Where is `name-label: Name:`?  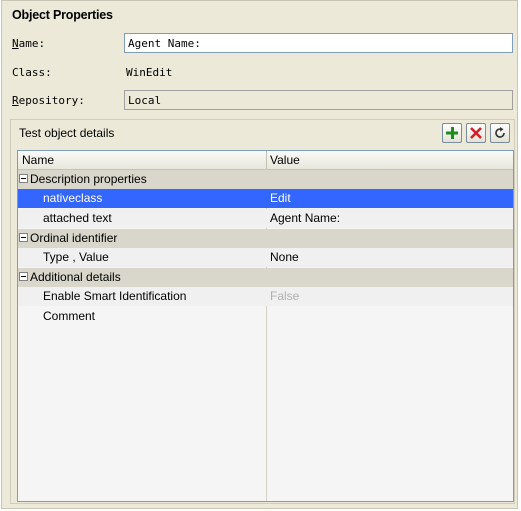 name-label: Name: is located at coordinates (29, 43).